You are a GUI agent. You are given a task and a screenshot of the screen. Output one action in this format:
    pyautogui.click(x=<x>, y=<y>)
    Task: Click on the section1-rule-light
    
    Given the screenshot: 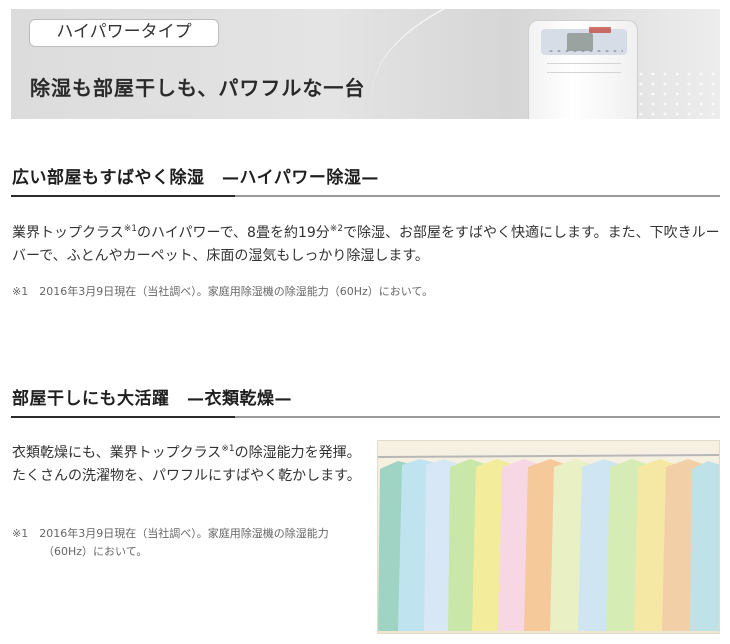 What is the action you would take?
    pyautogui.click(x=477, y=196)
    